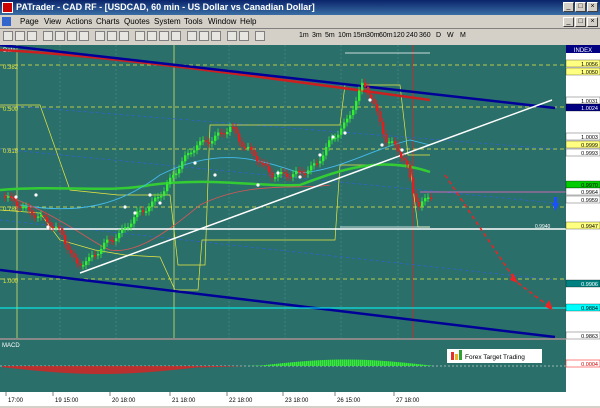  Describe the element at coordinates (304, 35) in the screenshot. I see `tf-1m: 1m` at that location.